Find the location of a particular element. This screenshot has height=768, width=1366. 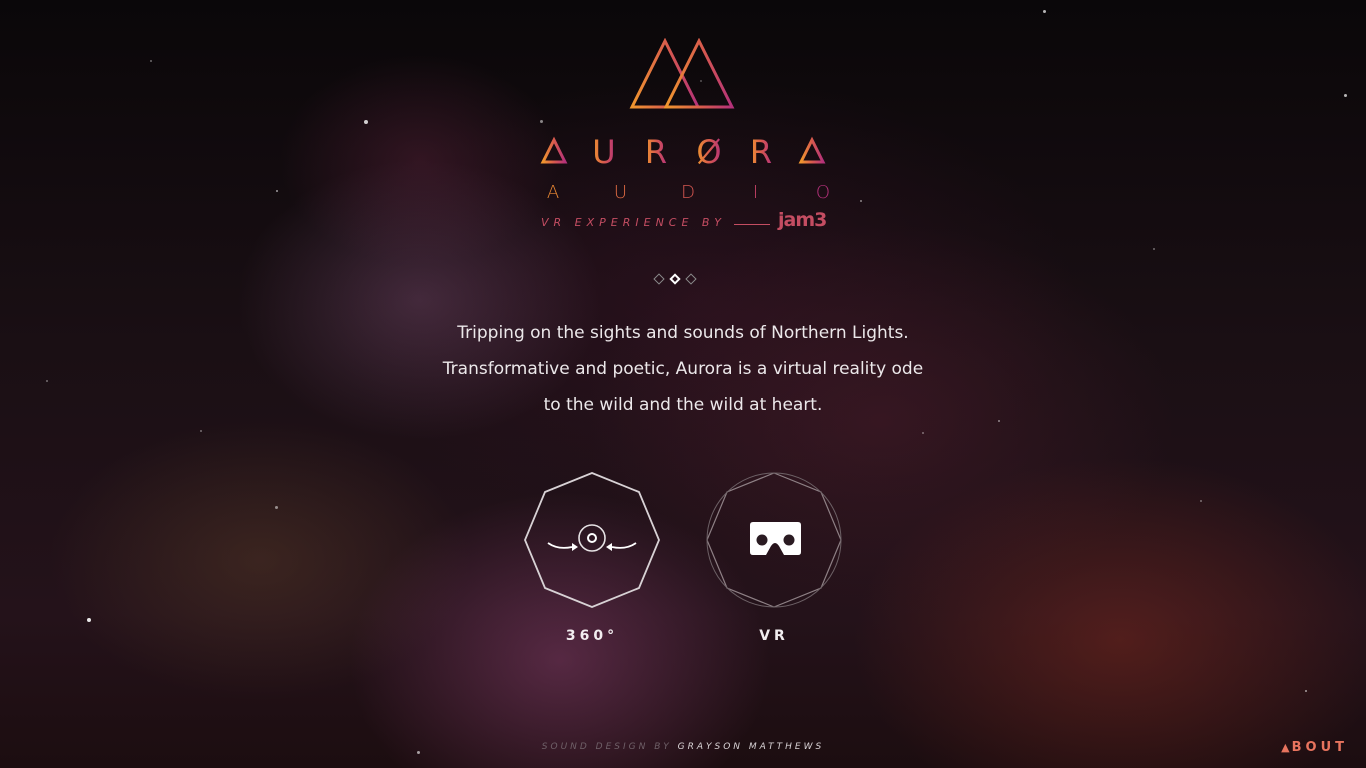

mode-vr-button is located at coordinates (774, 540).